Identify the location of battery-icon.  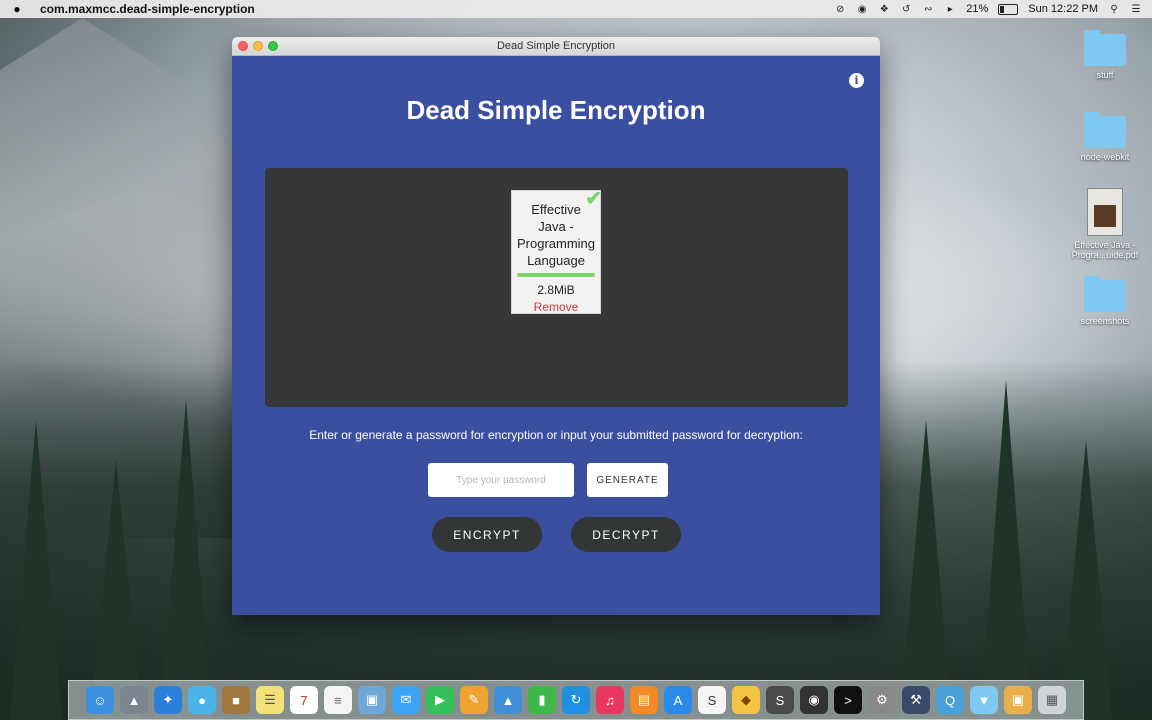
(1008, 9).